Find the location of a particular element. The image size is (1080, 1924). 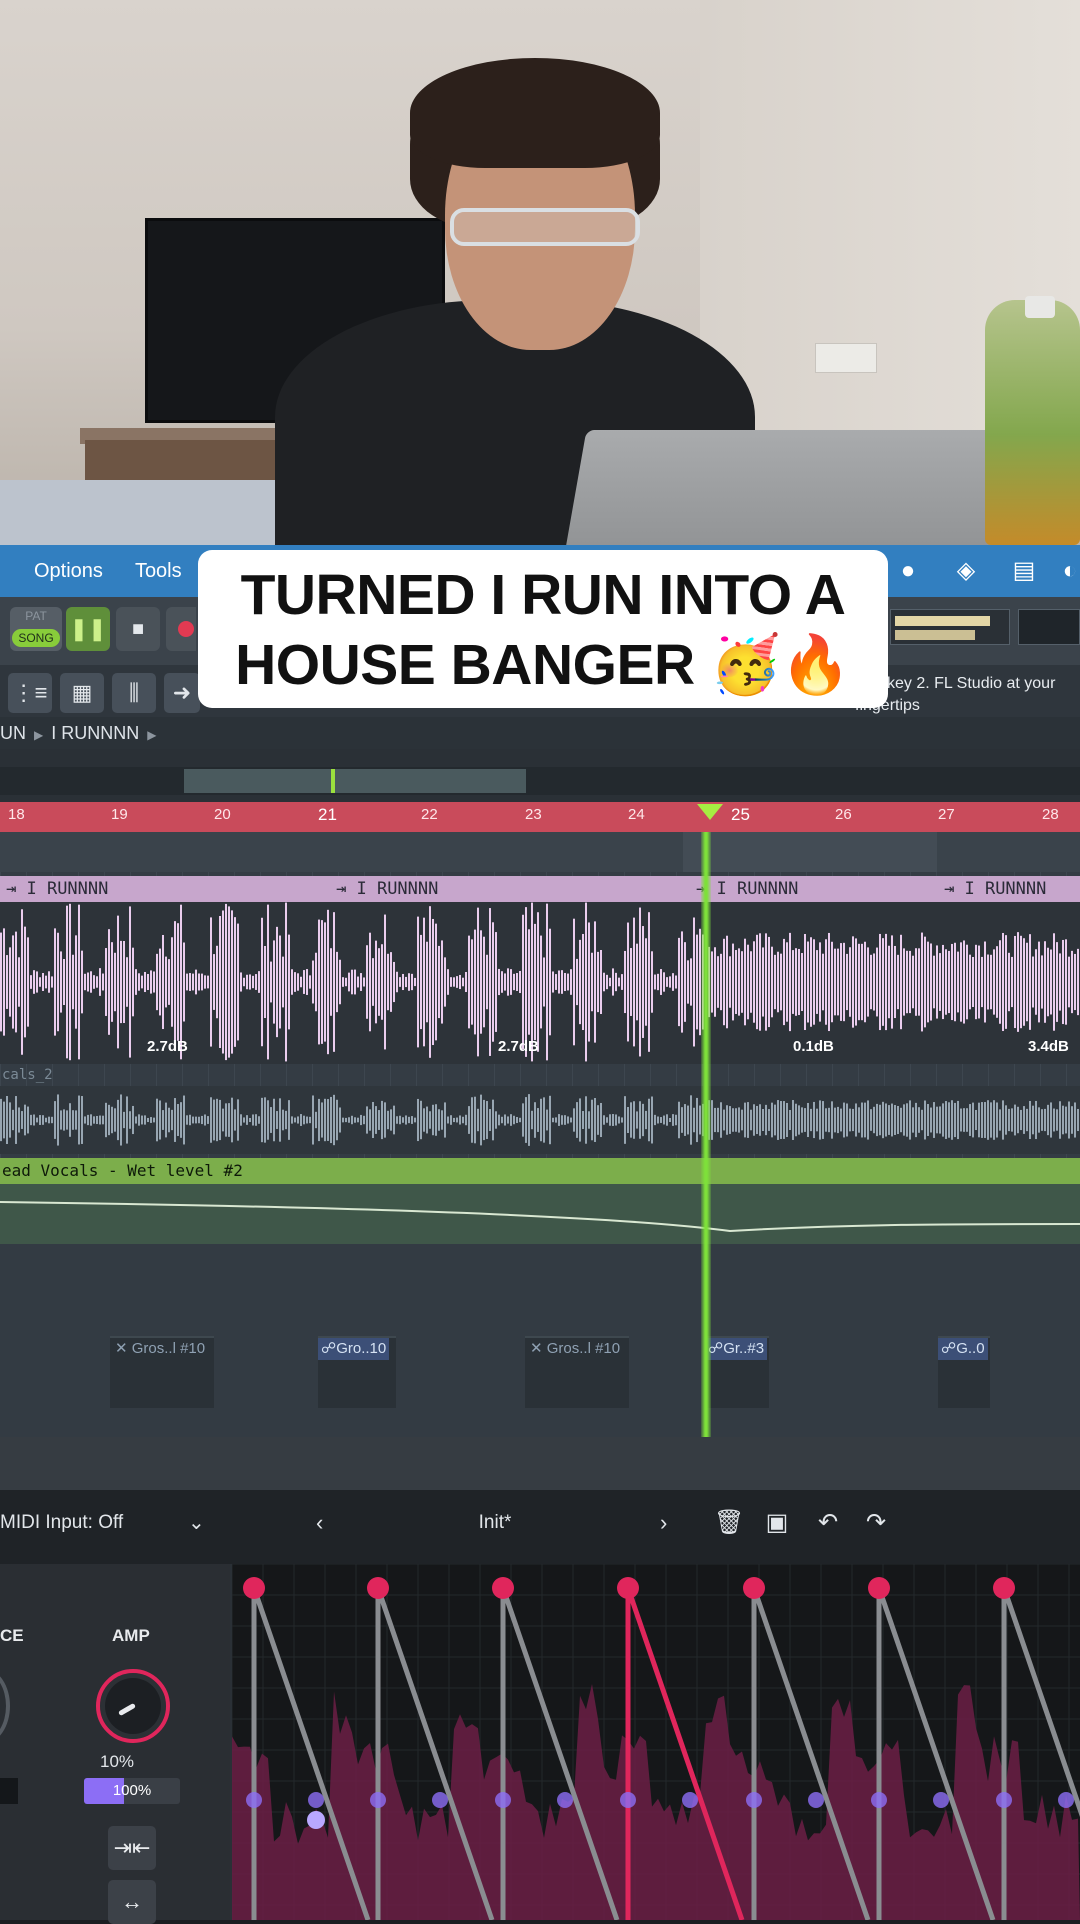

next-preset-icon: › is located at coordinates (663, 1523).